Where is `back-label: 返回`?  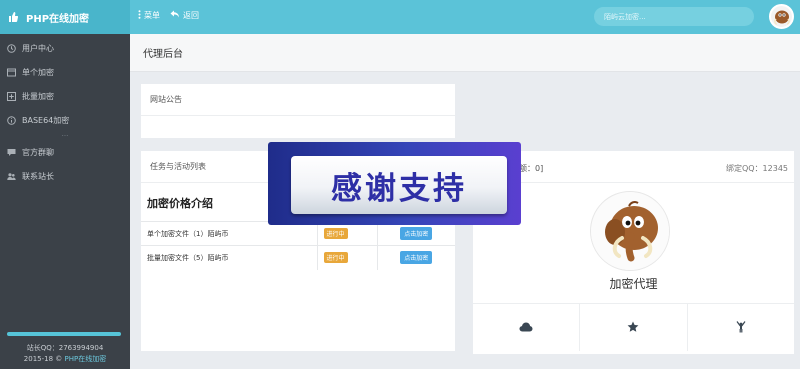
back-label: 返回 is located at coordinates (191, 15).